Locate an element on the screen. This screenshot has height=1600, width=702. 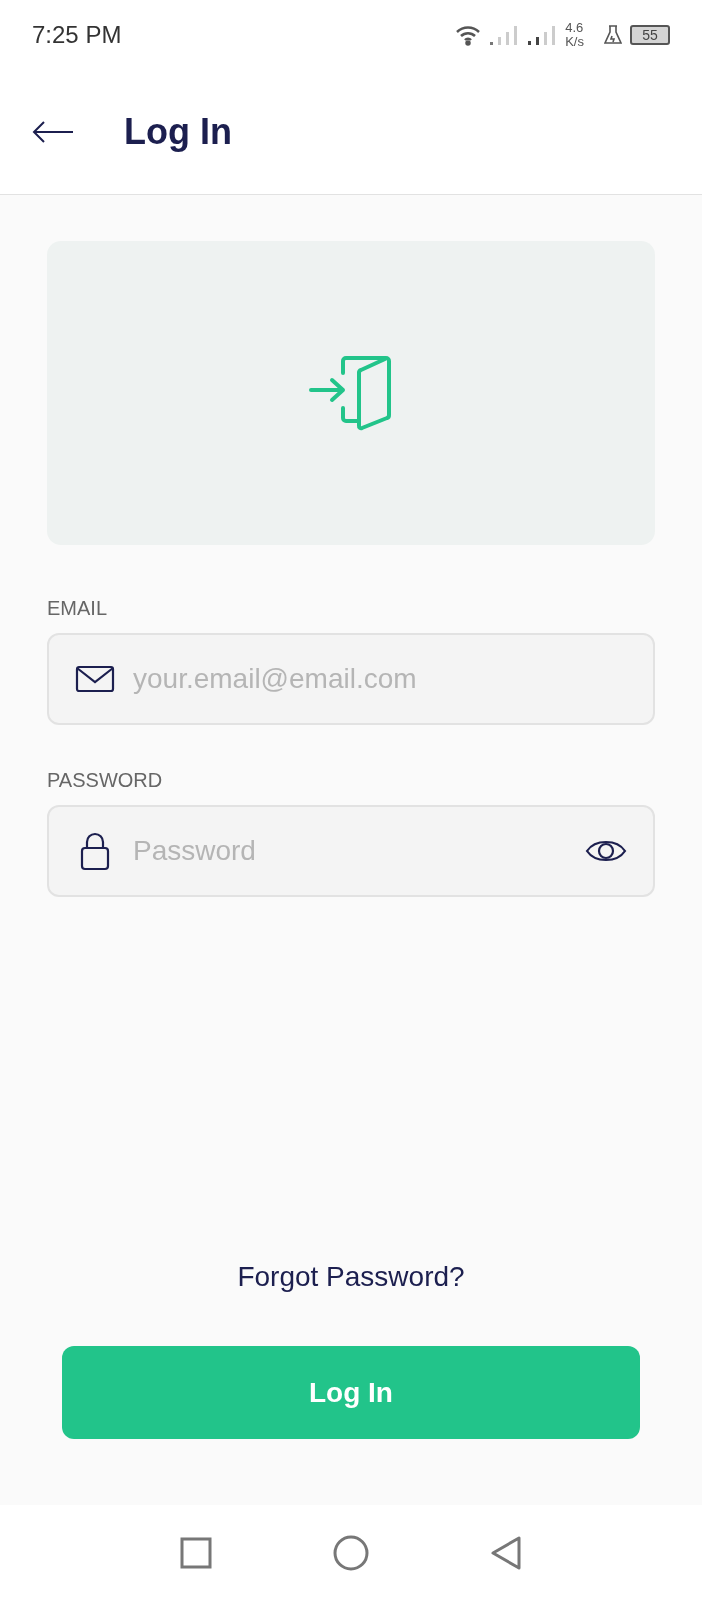
password-field: Password is located at coordinates (351, 851).